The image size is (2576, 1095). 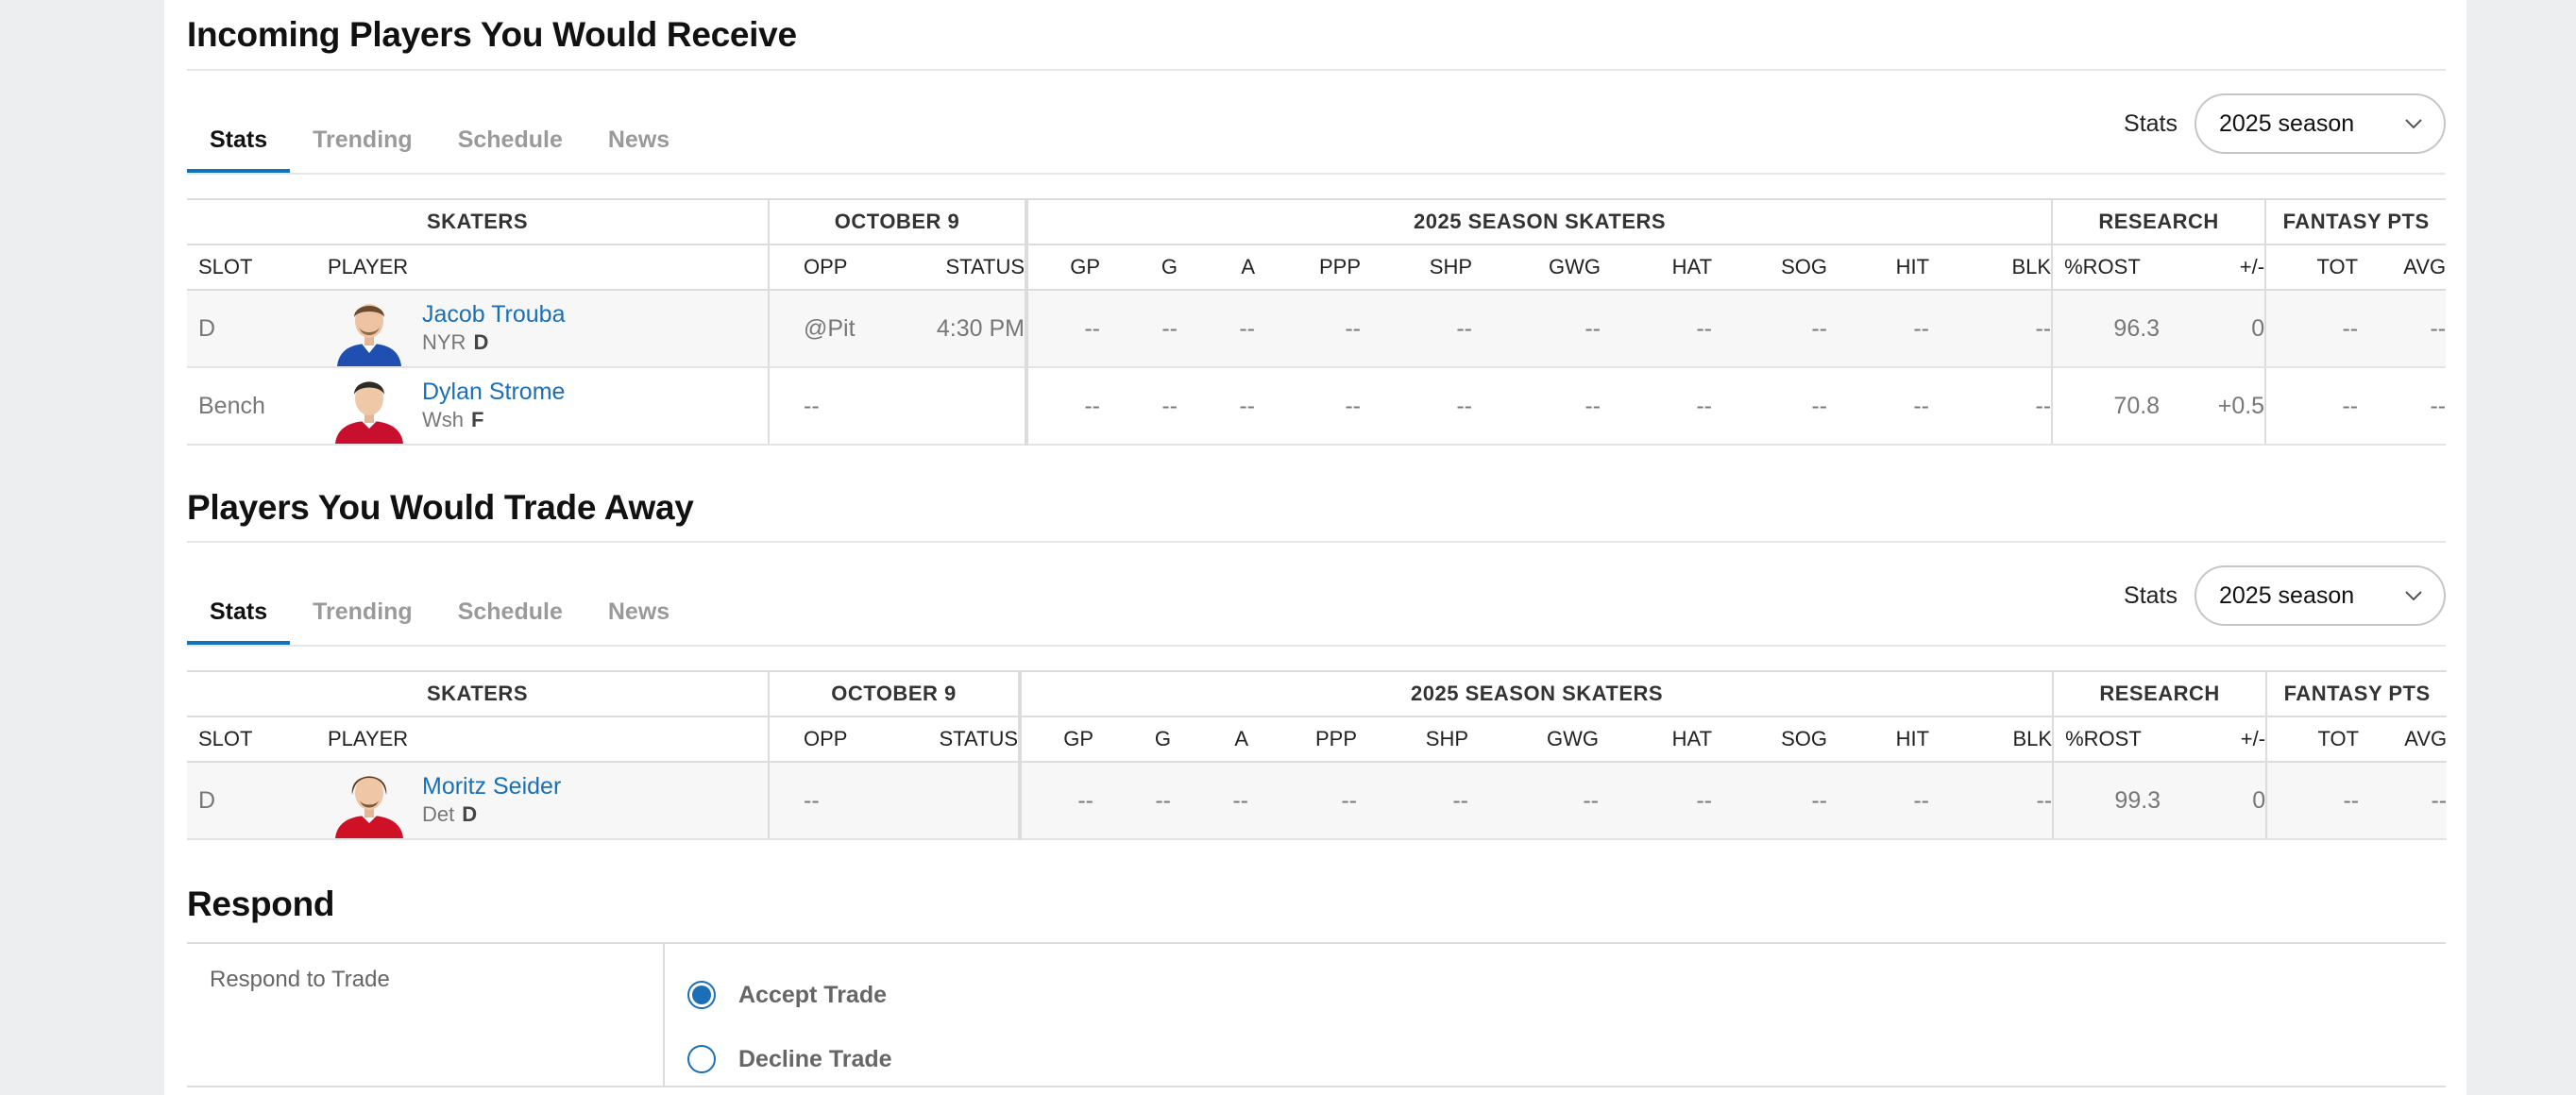 I want to click on player-meta: Wsh F, so click(x=493, y=420).